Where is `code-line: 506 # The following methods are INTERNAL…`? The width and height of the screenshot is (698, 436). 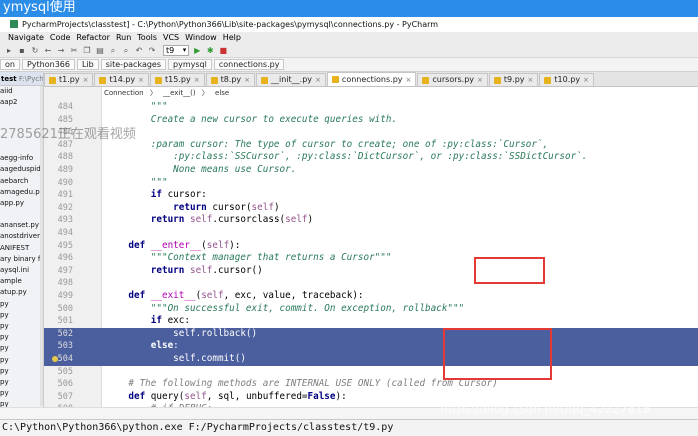 code-line: 506 # The following methods are INTERNAL… is located at coordinates (371, 384).